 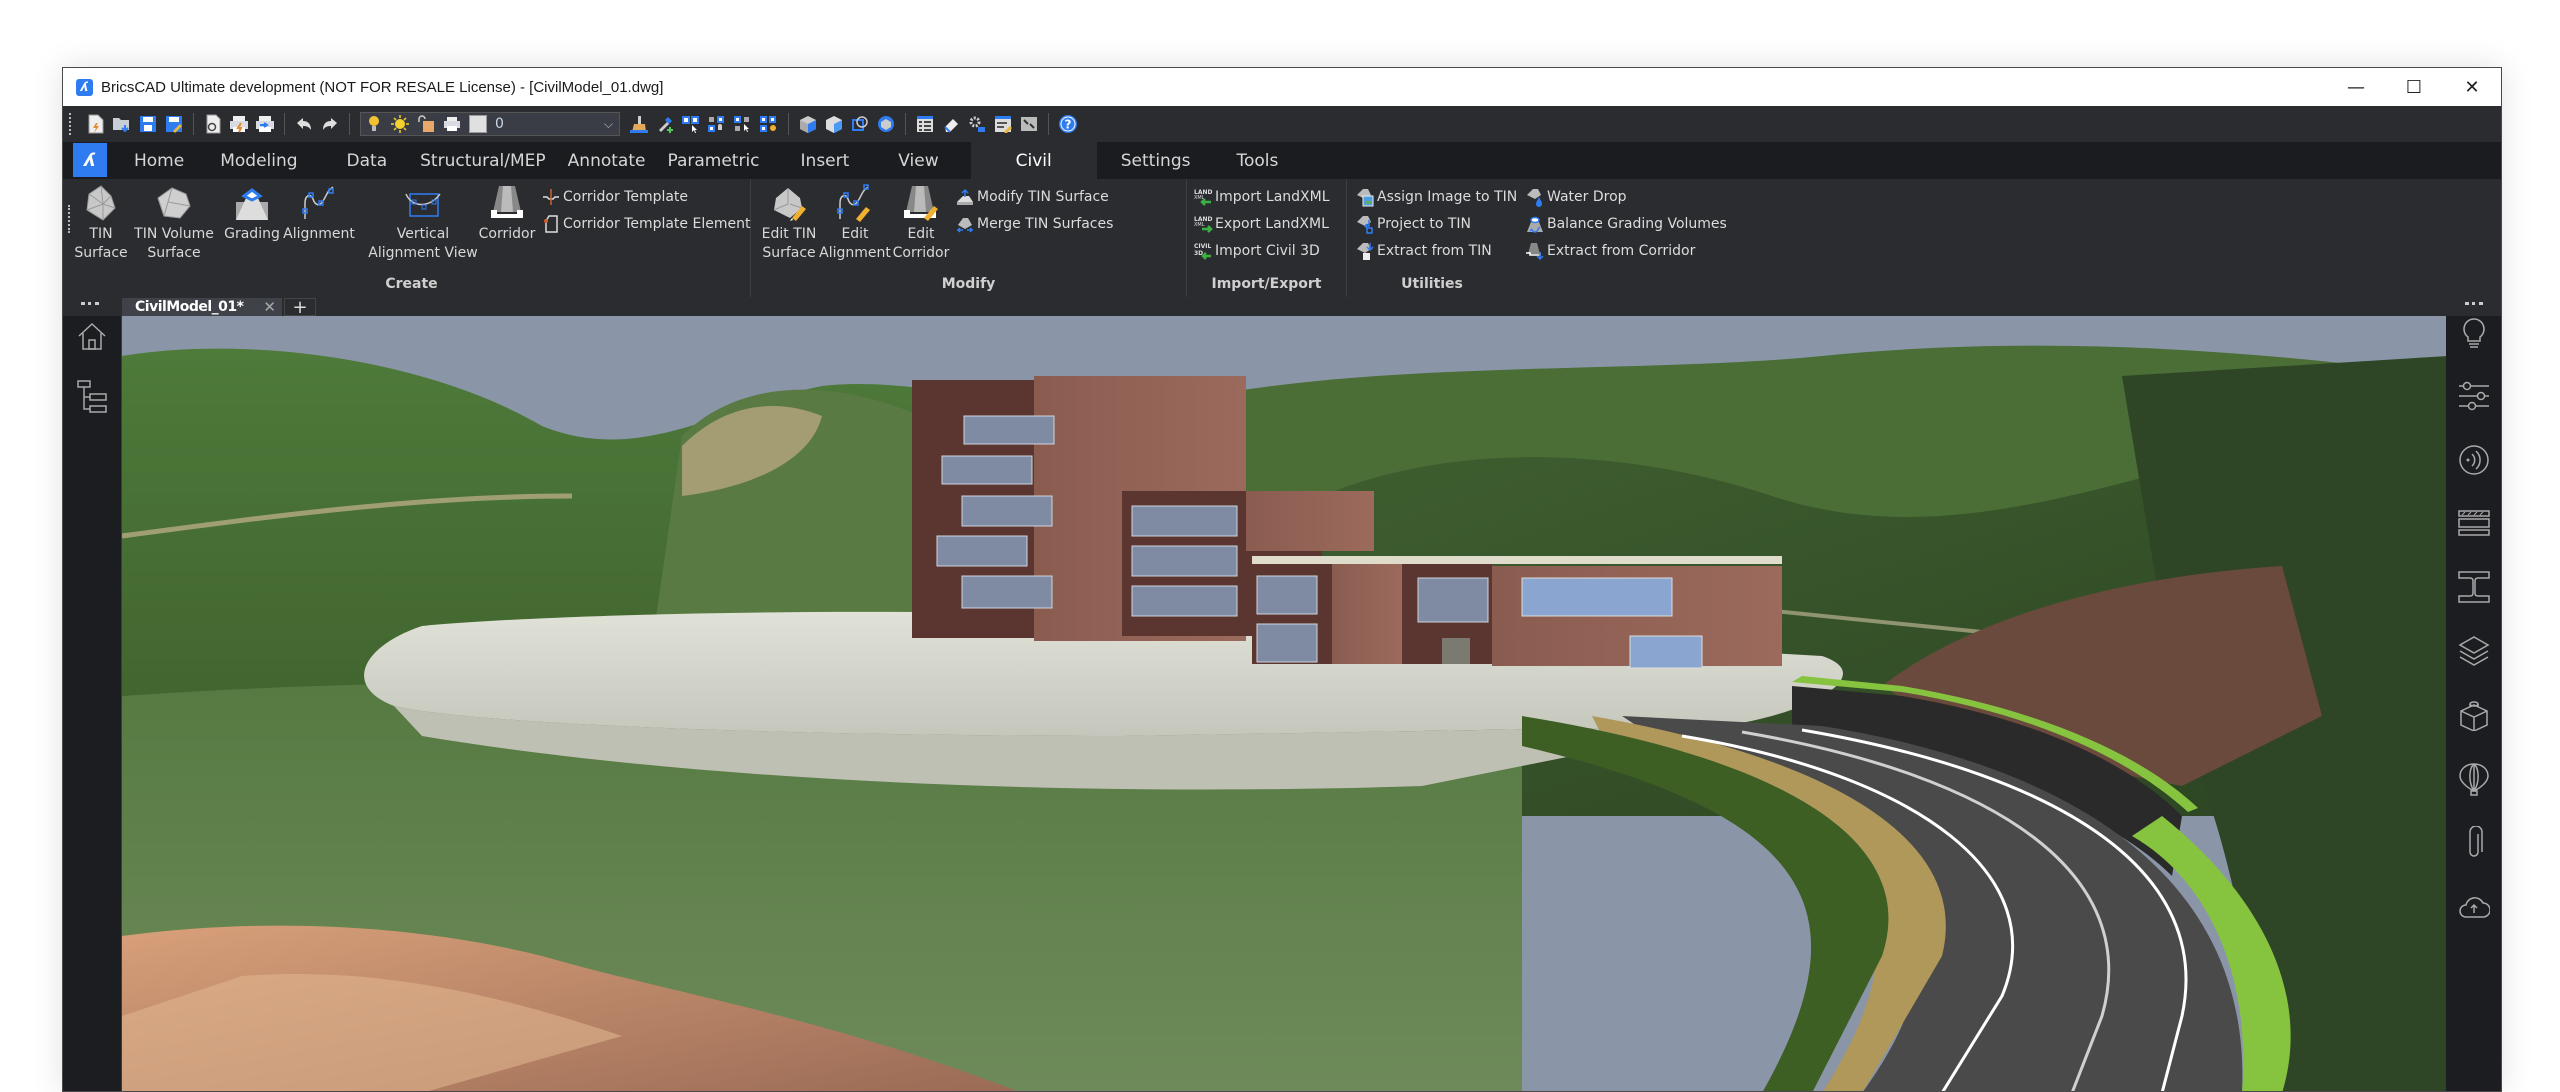 What do you see at coordinates (1257, 160) in the screenshot?
I see `tab-tools: Tools` at bounding box center [1257, 160].